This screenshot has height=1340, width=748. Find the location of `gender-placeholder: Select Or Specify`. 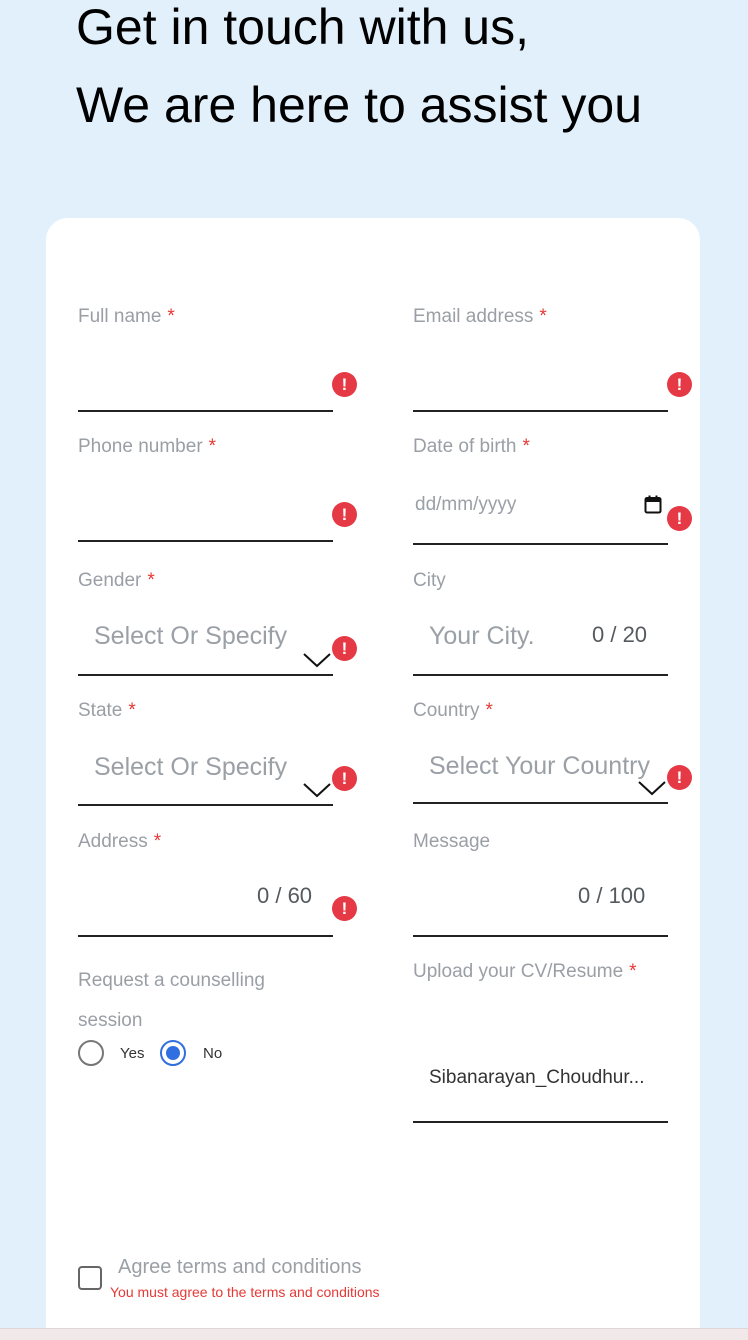

gender-placeholder: Select Or Specify is located at coordinates (191, 636).